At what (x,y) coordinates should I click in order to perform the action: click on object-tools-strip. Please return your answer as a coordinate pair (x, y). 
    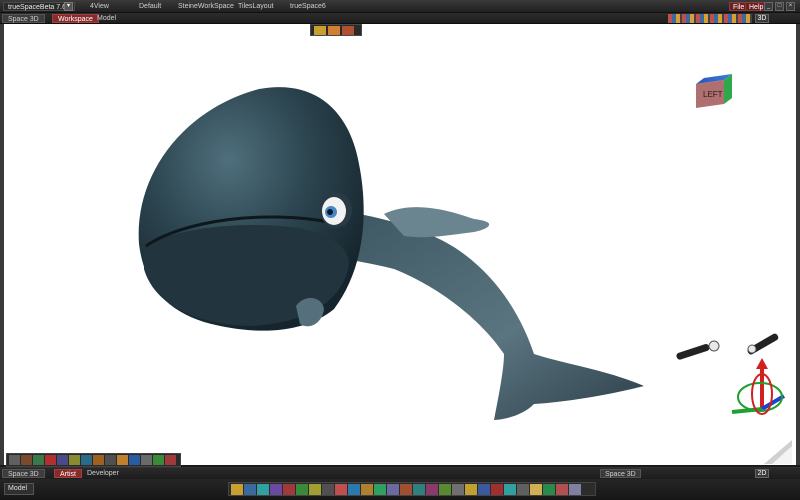
    Looking at the image, I should click on (93, 460).